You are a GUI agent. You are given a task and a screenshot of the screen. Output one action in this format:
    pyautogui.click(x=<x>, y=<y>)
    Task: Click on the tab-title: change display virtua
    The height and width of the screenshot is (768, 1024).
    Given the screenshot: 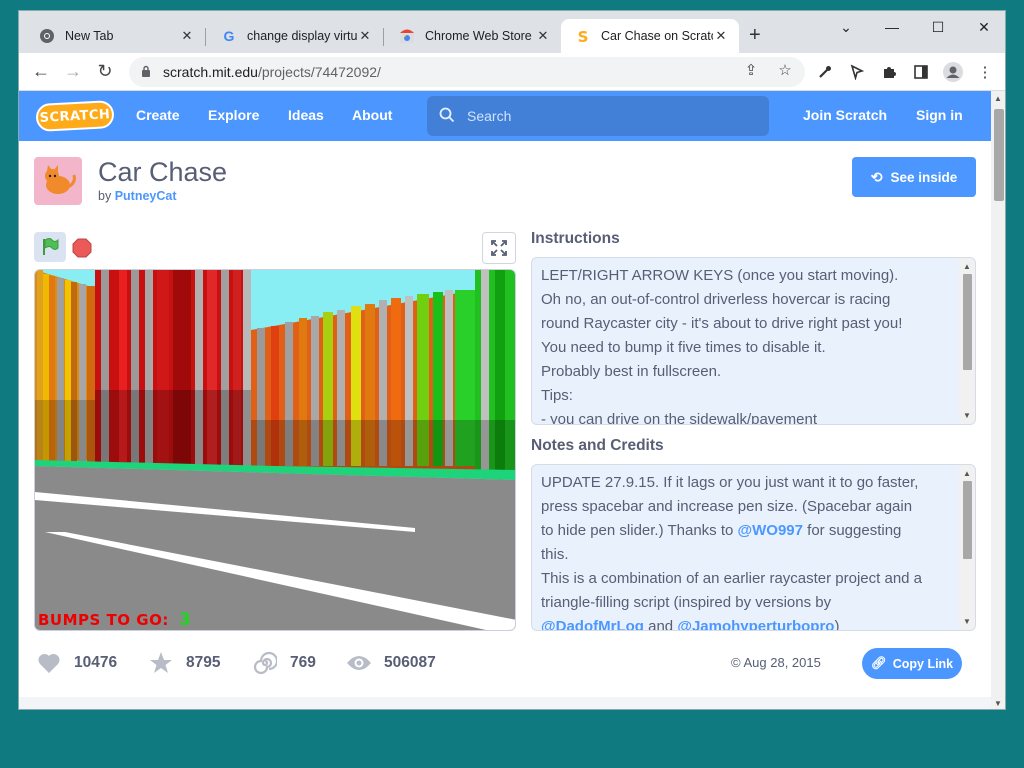 What is the action you would take?
    pyautogui.click(x=302, y=36)
    